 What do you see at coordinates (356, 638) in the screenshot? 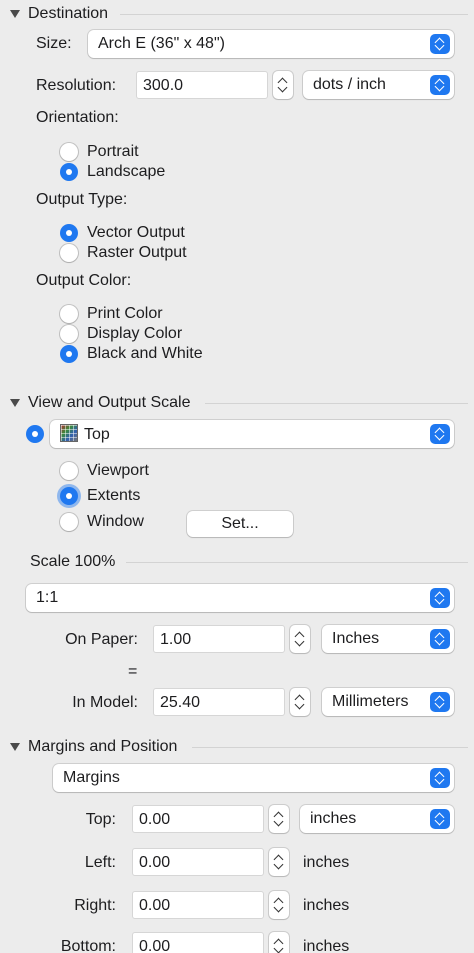
I see `on-paper-unit-value: Inches` at bounding box center [356, 638].